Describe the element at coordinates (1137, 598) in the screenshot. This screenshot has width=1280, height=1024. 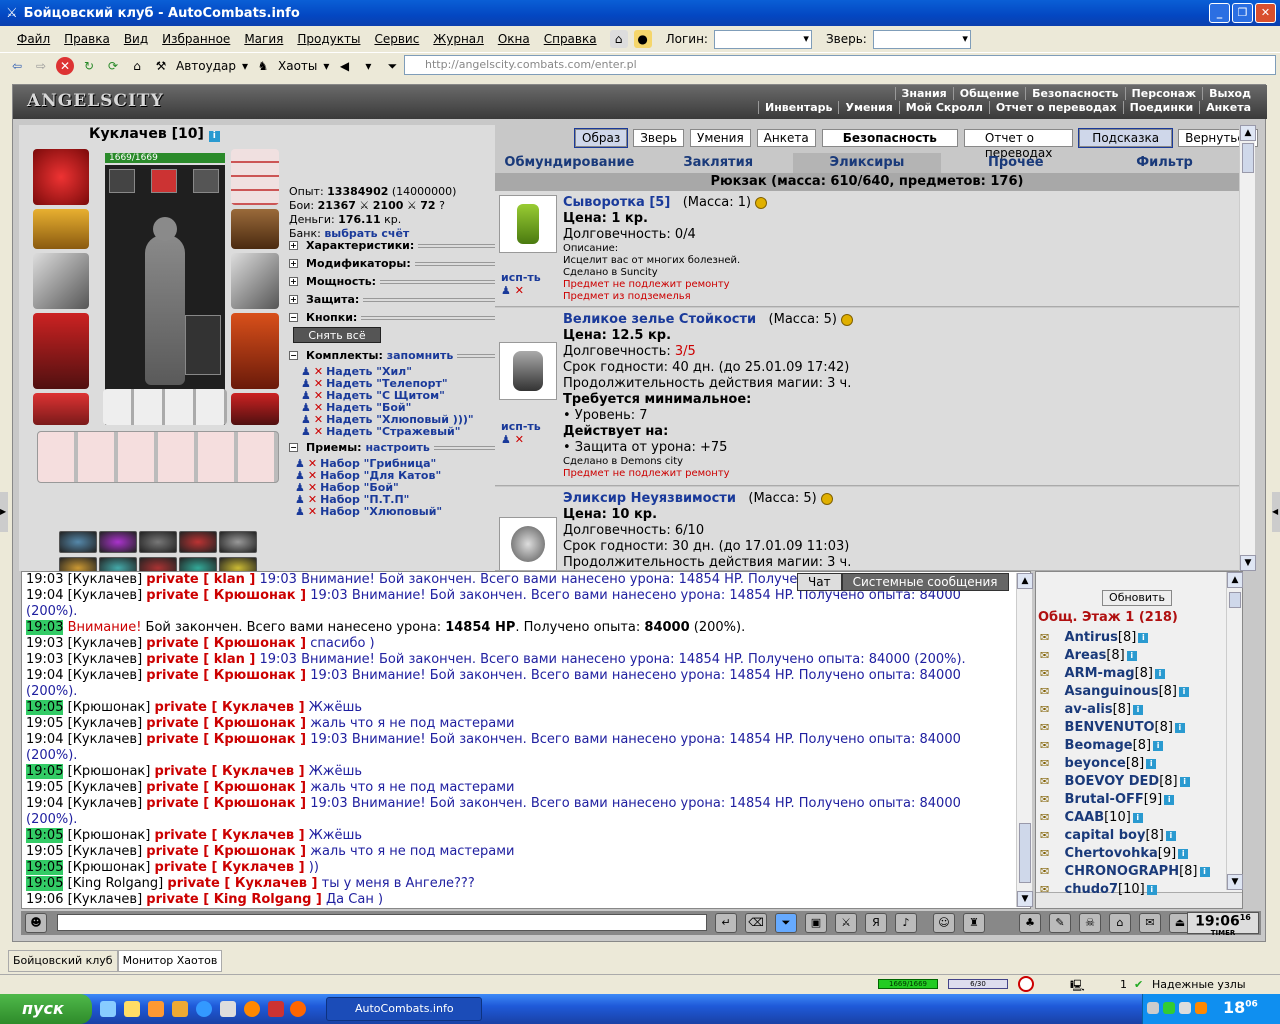
I see `refresh-button: Обновить` at that location.